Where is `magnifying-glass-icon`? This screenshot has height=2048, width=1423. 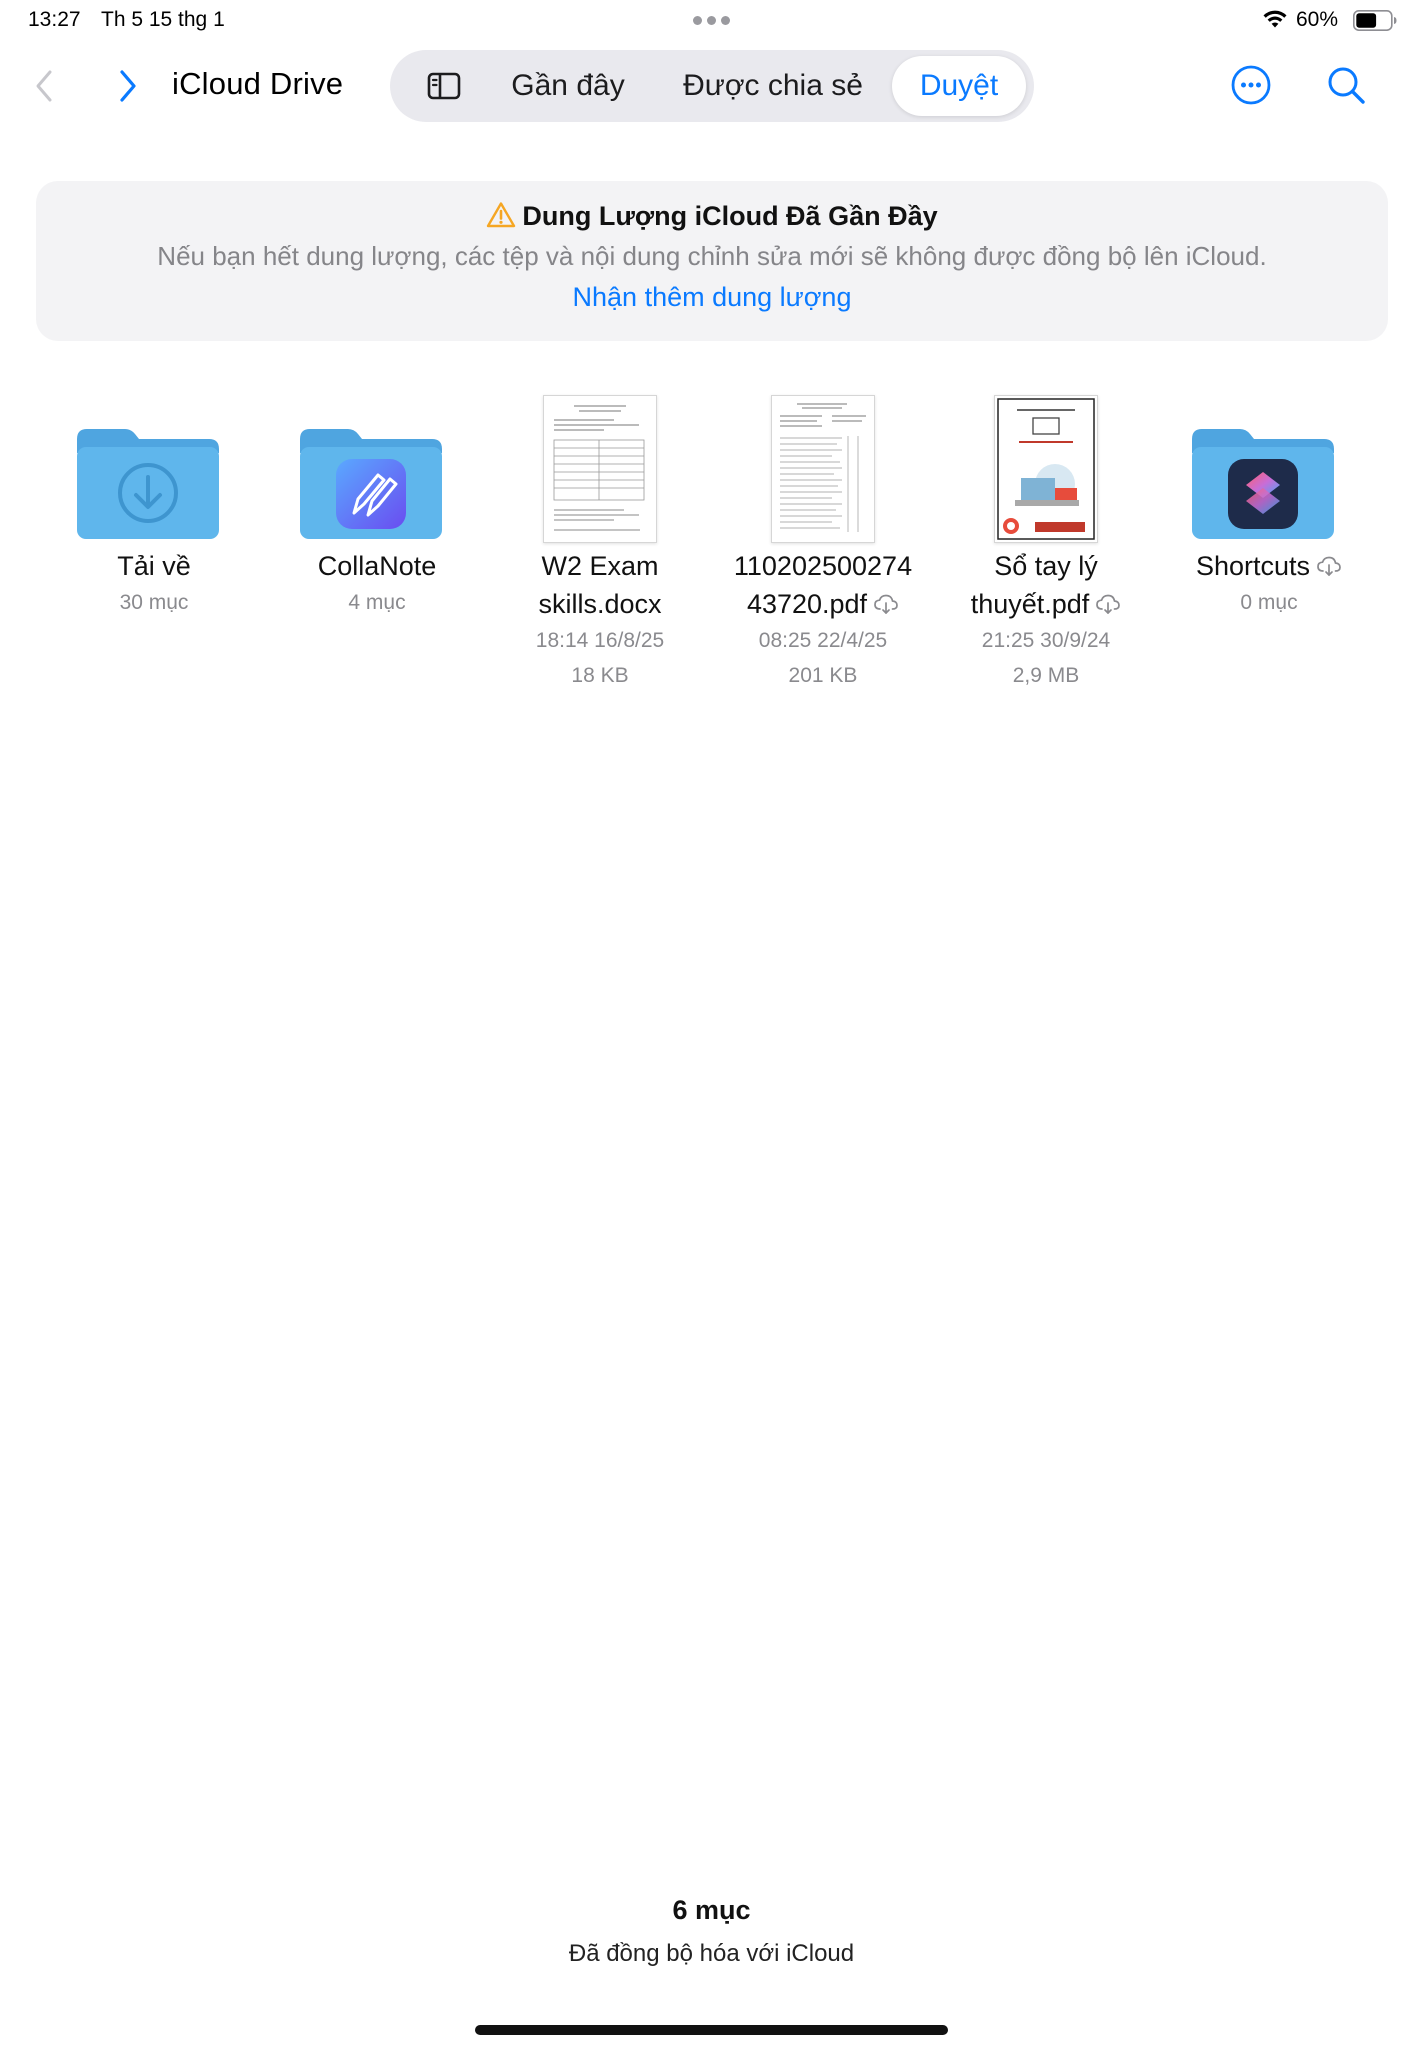
magnifying-glass-icon is located at coordinates (1346, 85).